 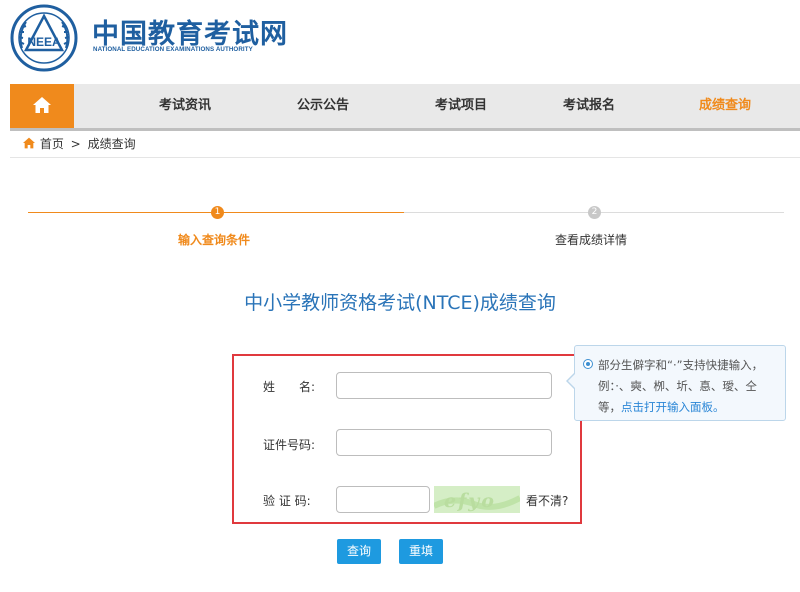 What do you see at coordinates (594, 212) in the screenshot?
I see `step-2-marker: 2` at bounding box center [594, 212].